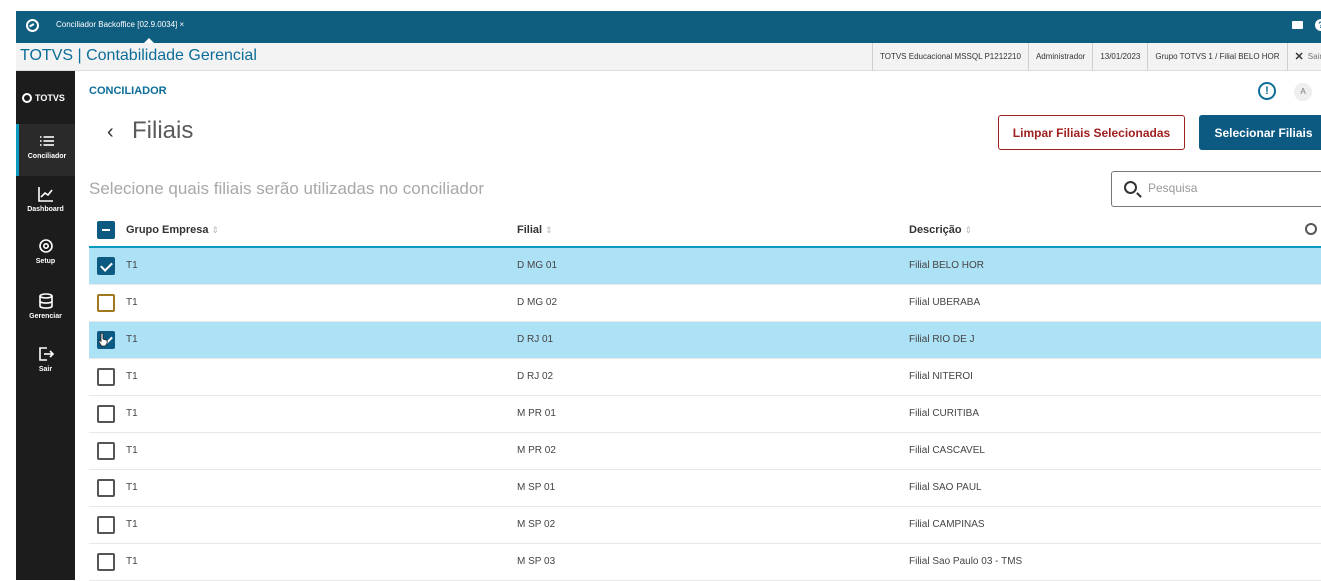 This screenshot has width=1321, height=581. I want to click on chart-icon, so click(45, 194).